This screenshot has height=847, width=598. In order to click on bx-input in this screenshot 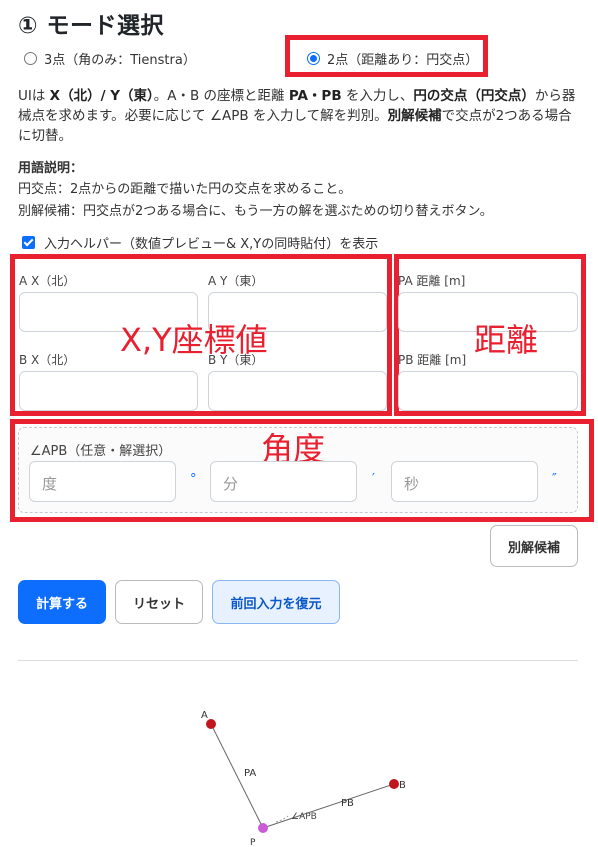, I will do `click(108, 391)`.